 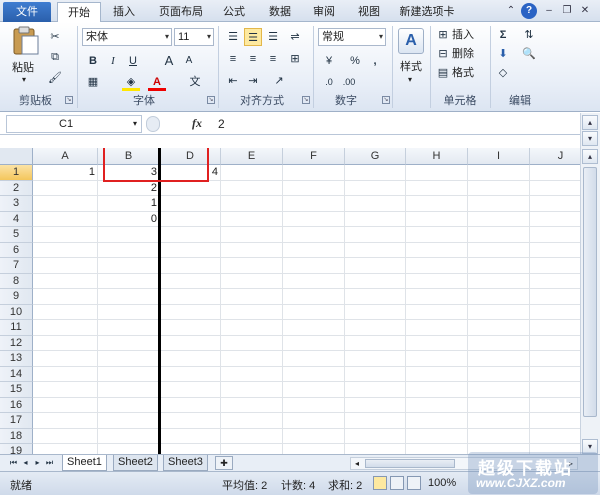 I want to click on copy-icon: ⧉, so click(x=55, y=57).